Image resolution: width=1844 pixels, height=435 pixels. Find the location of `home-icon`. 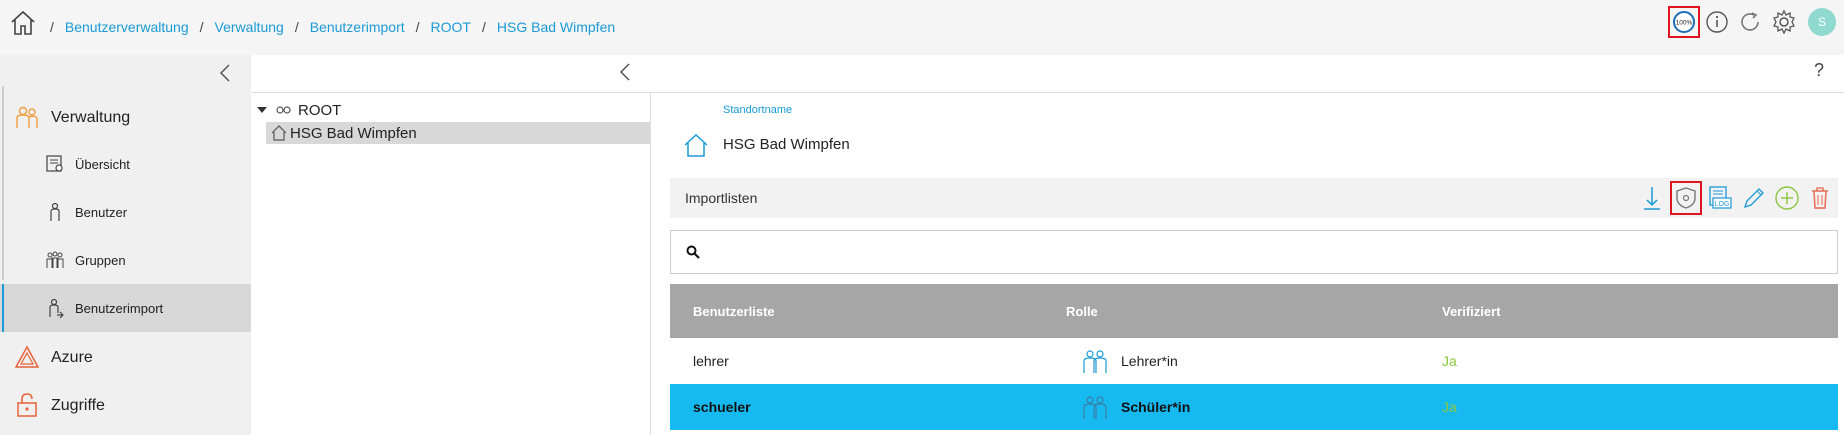

home-icon is located at coordinates (23, 23).